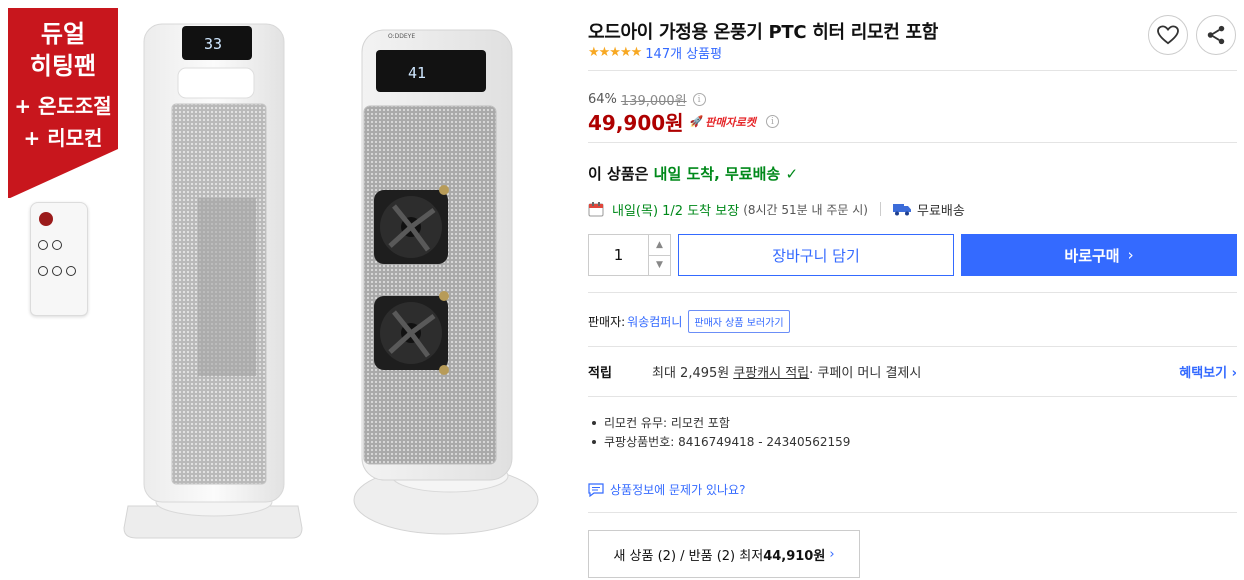 The width and height of the screenshot is (1244, 580). I want to click on badge-line: + 리모컨, so click(63, 138).